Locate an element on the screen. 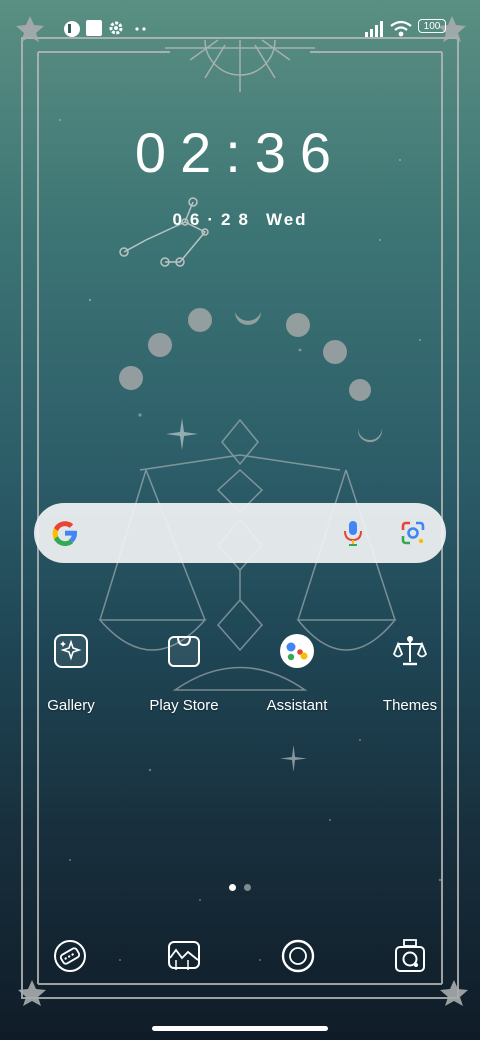 Image resolution: width=480 pixels, height=1040 pixels. google-g-icon is located at coordinates (65, 533).